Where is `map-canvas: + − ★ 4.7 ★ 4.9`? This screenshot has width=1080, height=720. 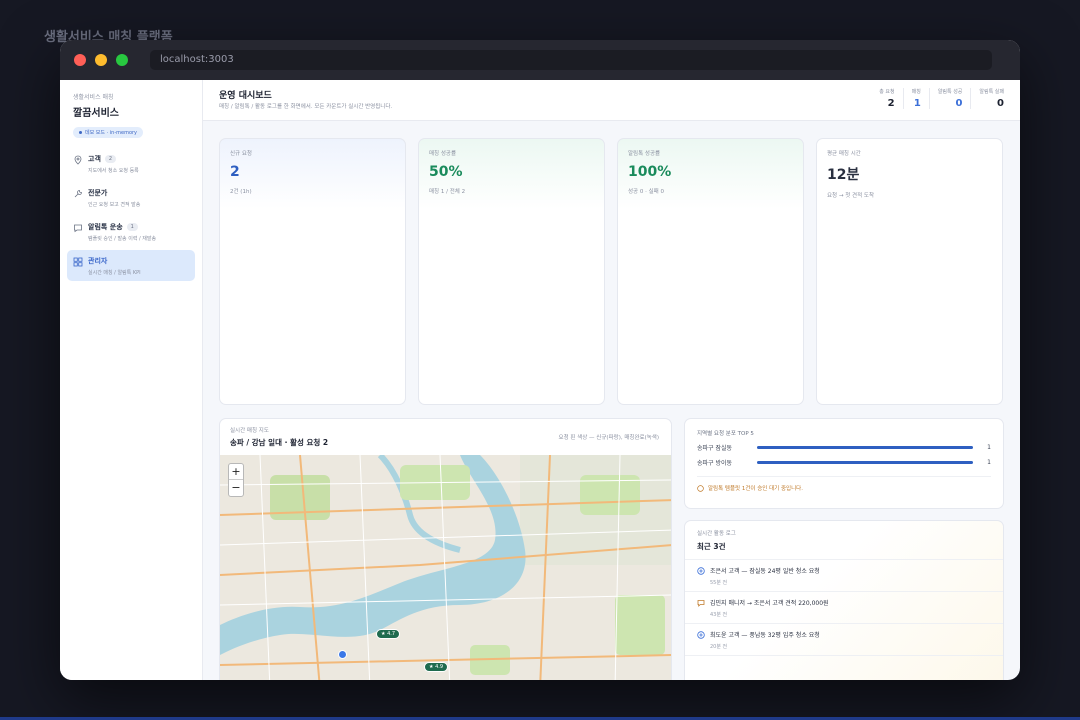 map-canvas: + − ★ 4.7 ★ 4.9 is located at coordinates (445, 566).